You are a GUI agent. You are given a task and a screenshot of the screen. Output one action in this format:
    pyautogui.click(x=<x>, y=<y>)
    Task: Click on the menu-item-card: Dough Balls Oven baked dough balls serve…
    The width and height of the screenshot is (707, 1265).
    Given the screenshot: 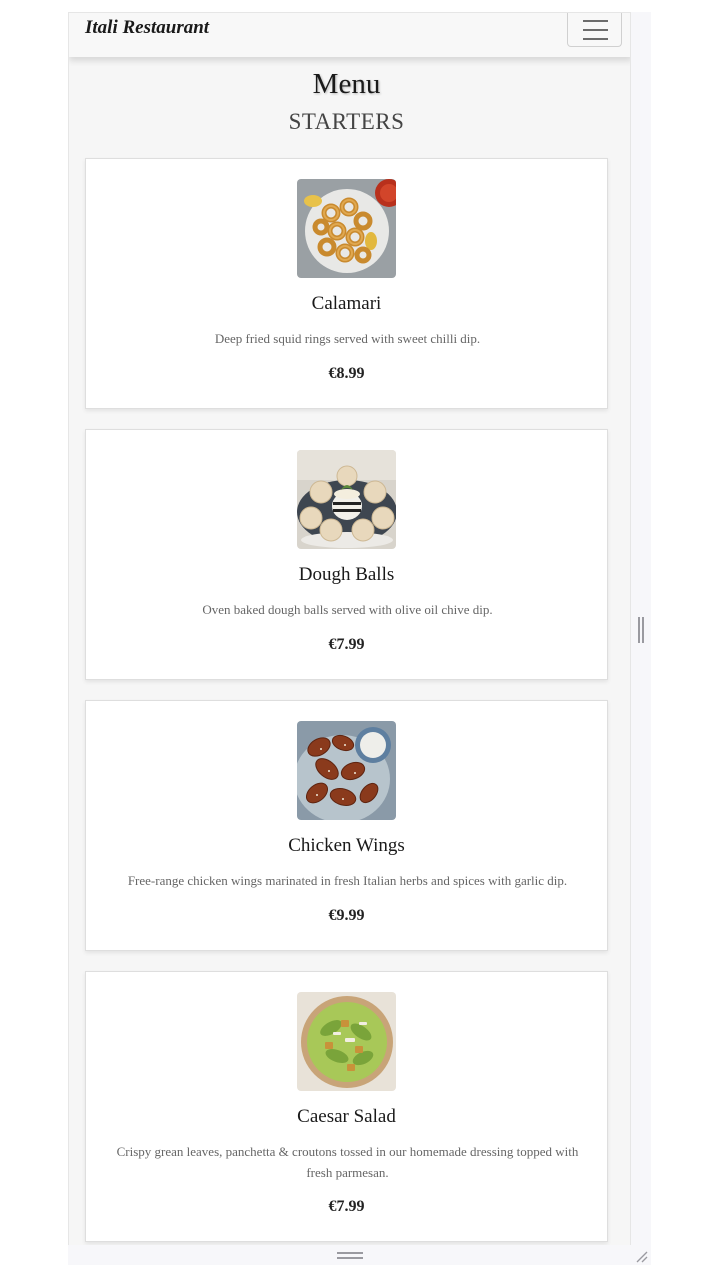 What is the action you would take?
    pyautogui.click(x=346, y=554)
    